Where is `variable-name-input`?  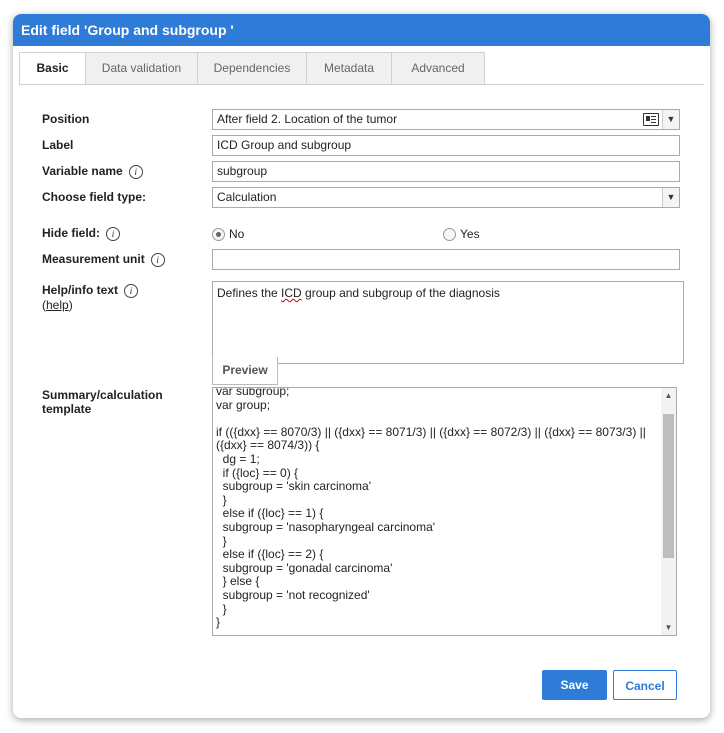
variable-name-input is located at coordinates (446, 171).